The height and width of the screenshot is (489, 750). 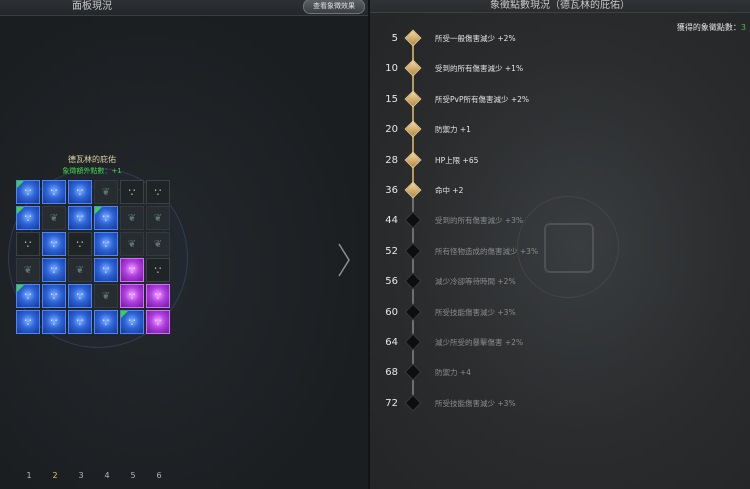 I want to click on reward-row: 10 受到的所有傷害減少 +1%, so click(x=560, y=68).